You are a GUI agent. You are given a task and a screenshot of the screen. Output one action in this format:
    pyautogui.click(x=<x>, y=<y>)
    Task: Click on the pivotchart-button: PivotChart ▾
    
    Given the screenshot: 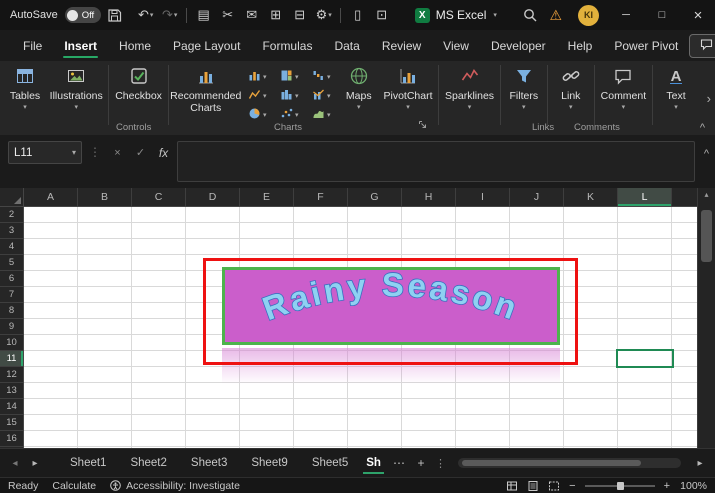 What is the action you would take?
    pyautogui.click(x=408, y=92)
    